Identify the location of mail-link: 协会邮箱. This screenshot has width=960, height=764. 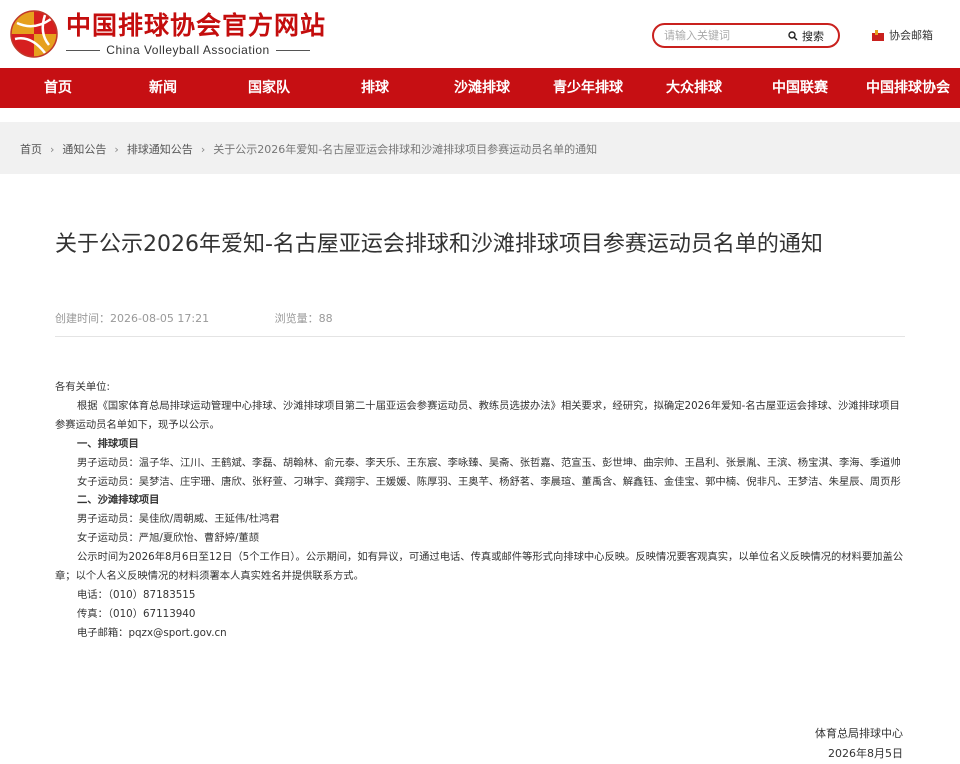
(902, 35).